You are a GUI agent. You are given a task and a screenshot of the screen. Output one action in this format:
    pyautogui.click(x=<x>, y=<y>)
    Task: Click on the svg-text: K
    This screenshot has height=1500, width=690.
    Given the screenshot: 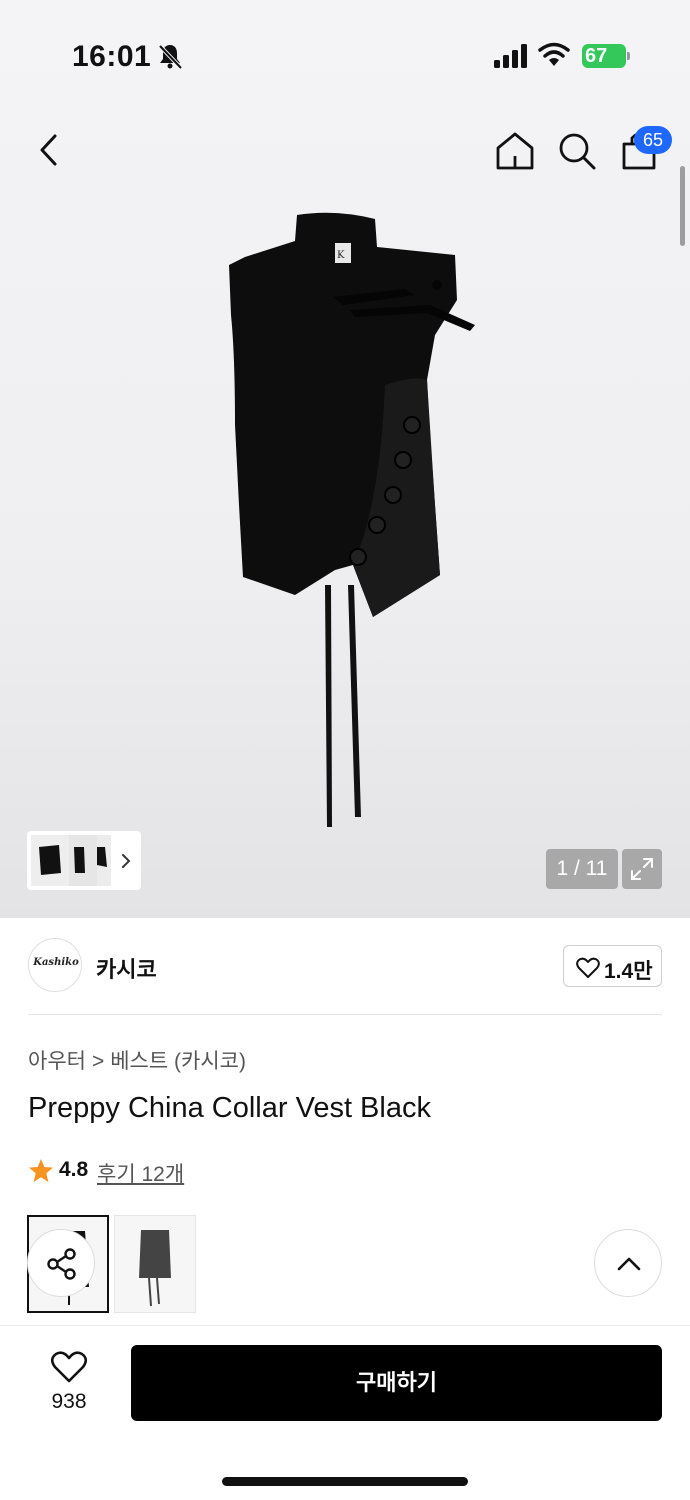 What is the action you would take?
    pyautogui.click(x=341, y=255)
    